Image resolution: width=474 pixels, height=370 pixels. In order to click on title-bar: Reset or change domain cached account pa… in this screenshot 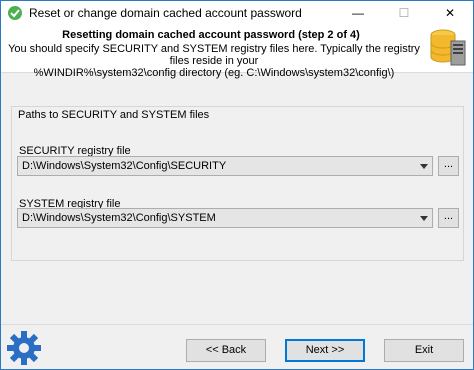, I will do `click(237, 13)`.